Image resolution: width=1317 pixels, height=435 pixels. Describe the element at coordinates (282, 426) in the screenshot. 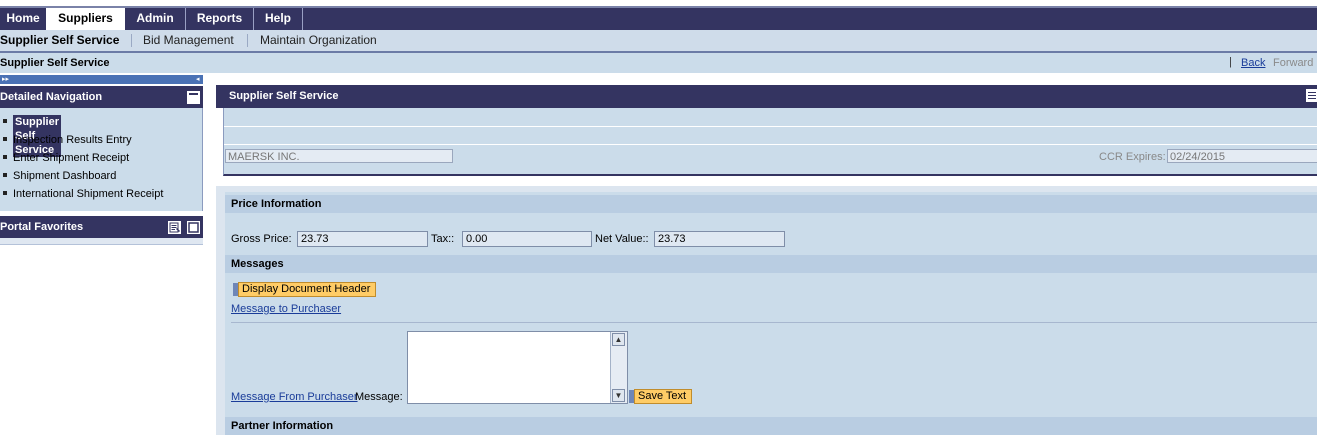

I see `partner-information-title: Partner Information` at that location.